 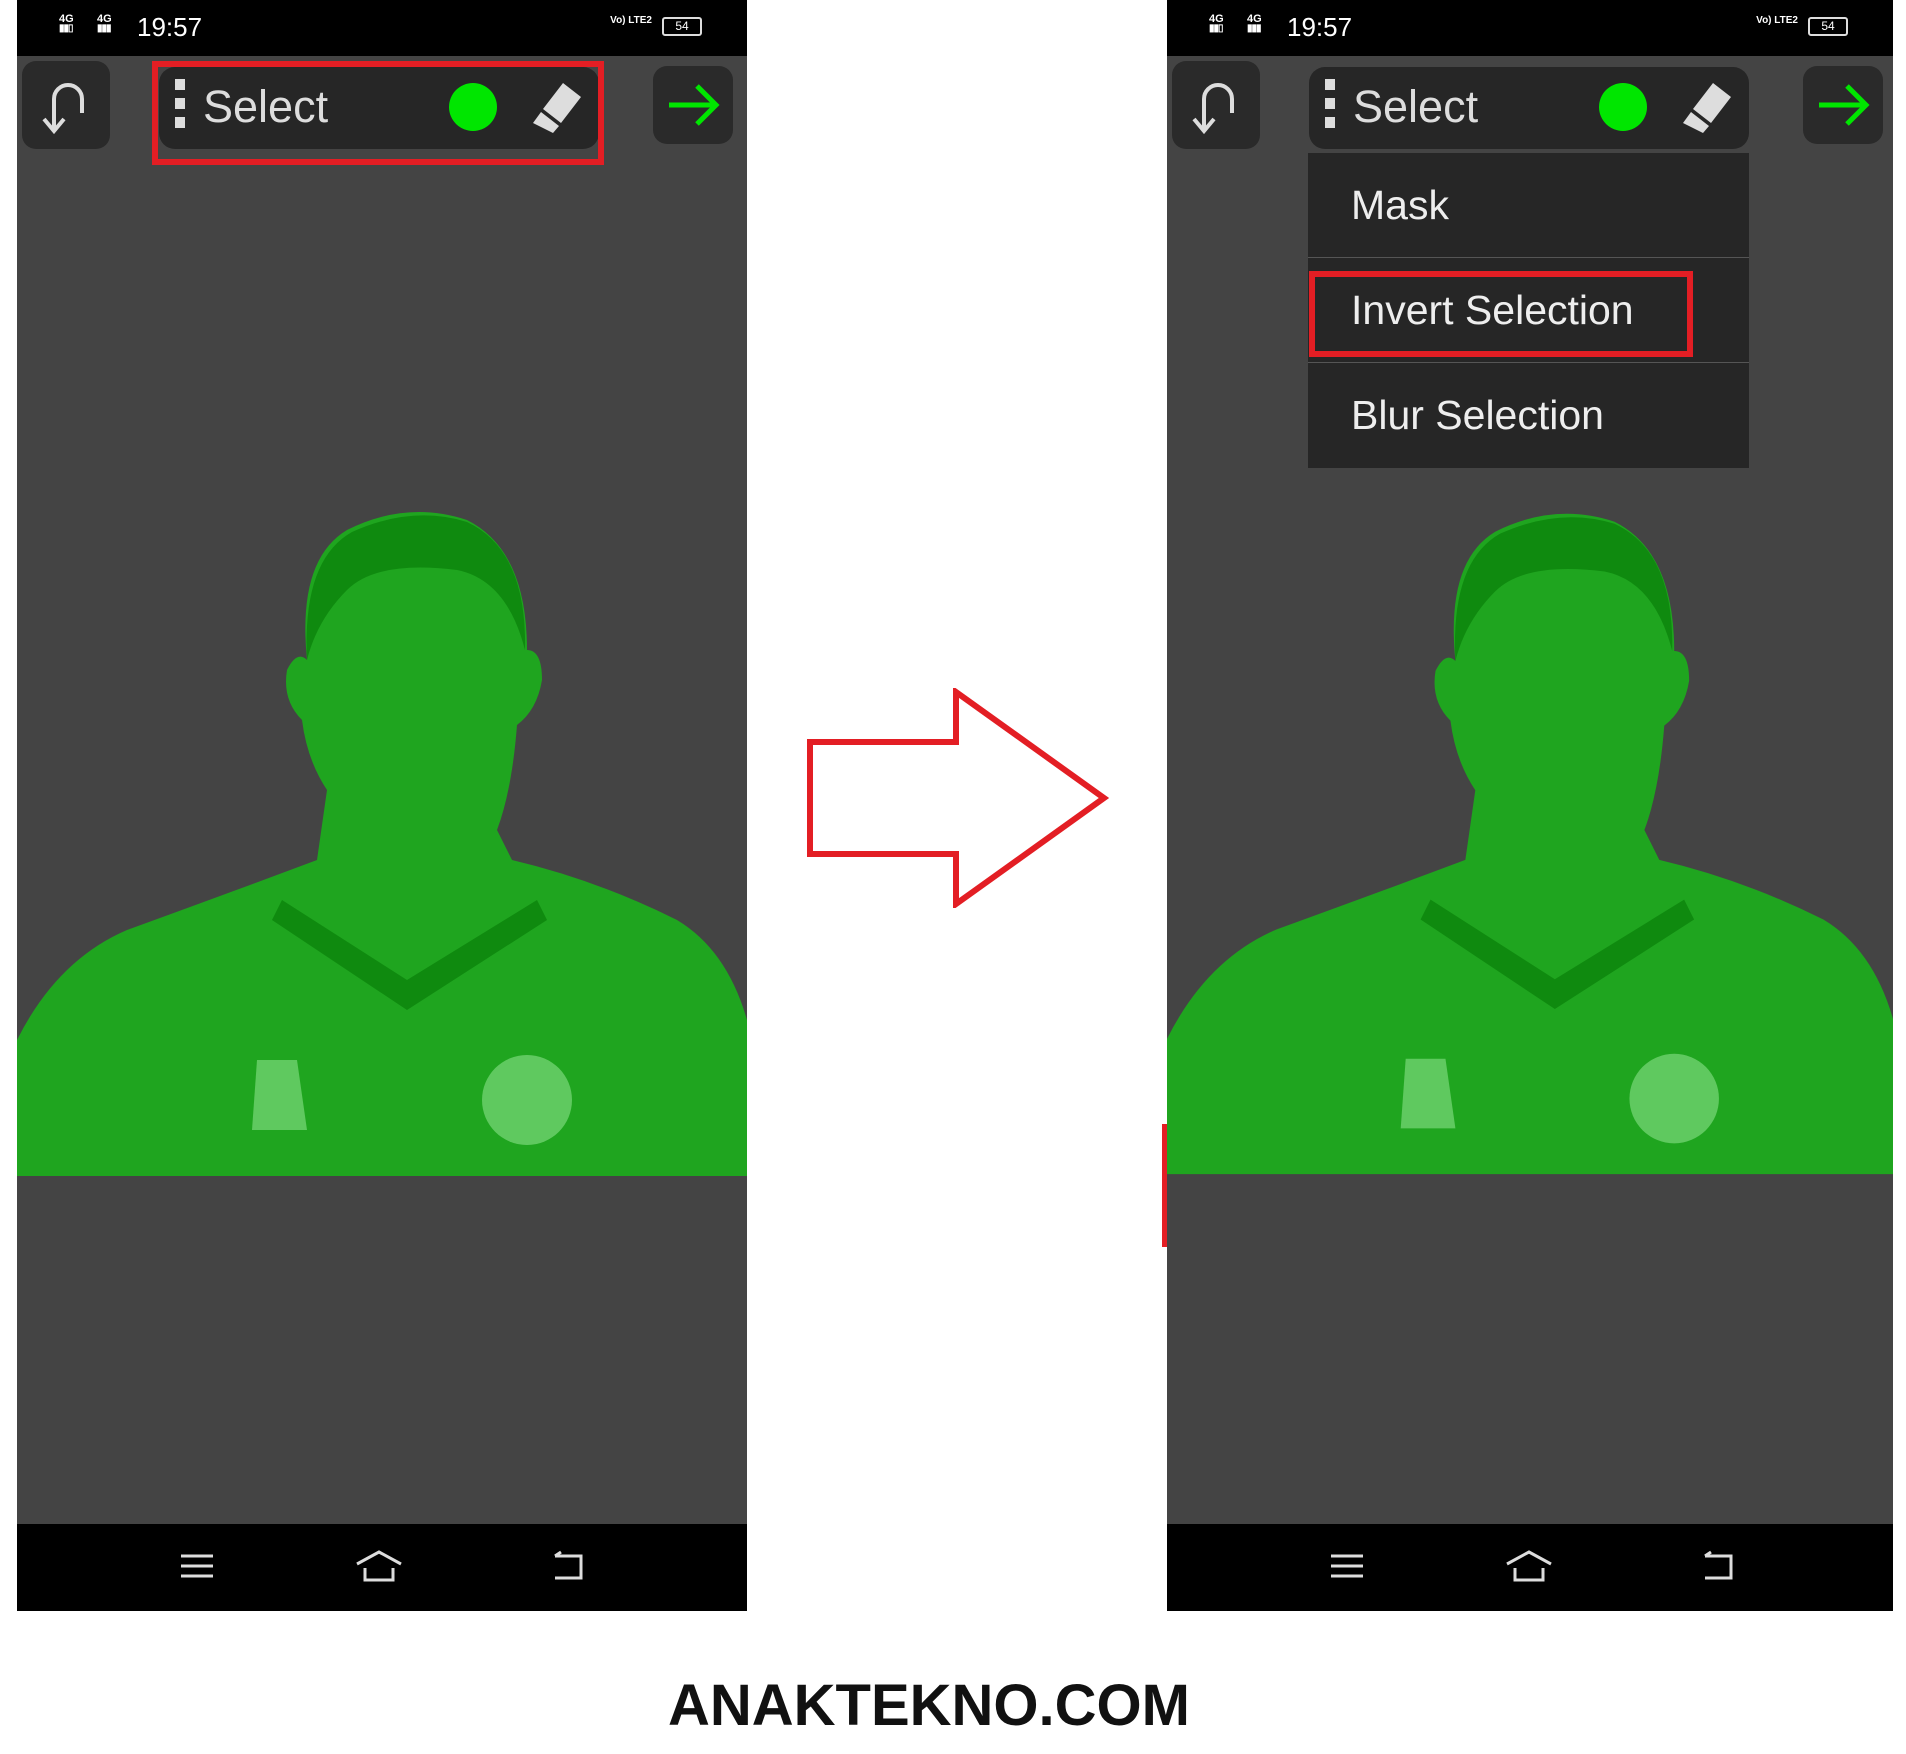 What do you see at coordinates (929, 1705) in the screenshot?
I see `watermark: ANAKTEKNO.COM` at bounding box center [929, 1705].